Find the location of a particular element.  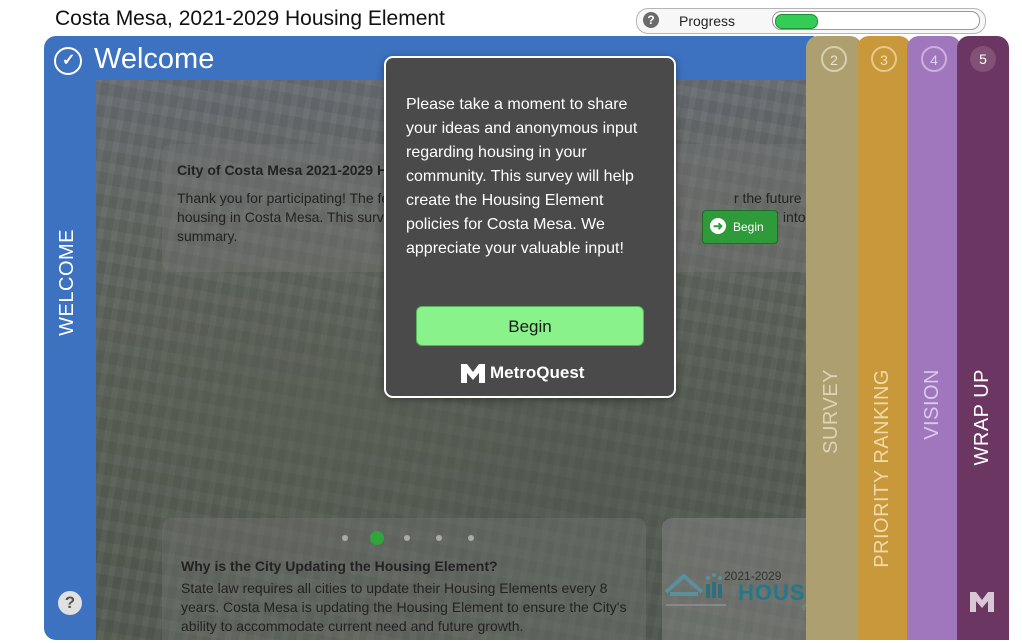

welcome-heading: Welcome is located at coordinates (154, 59).